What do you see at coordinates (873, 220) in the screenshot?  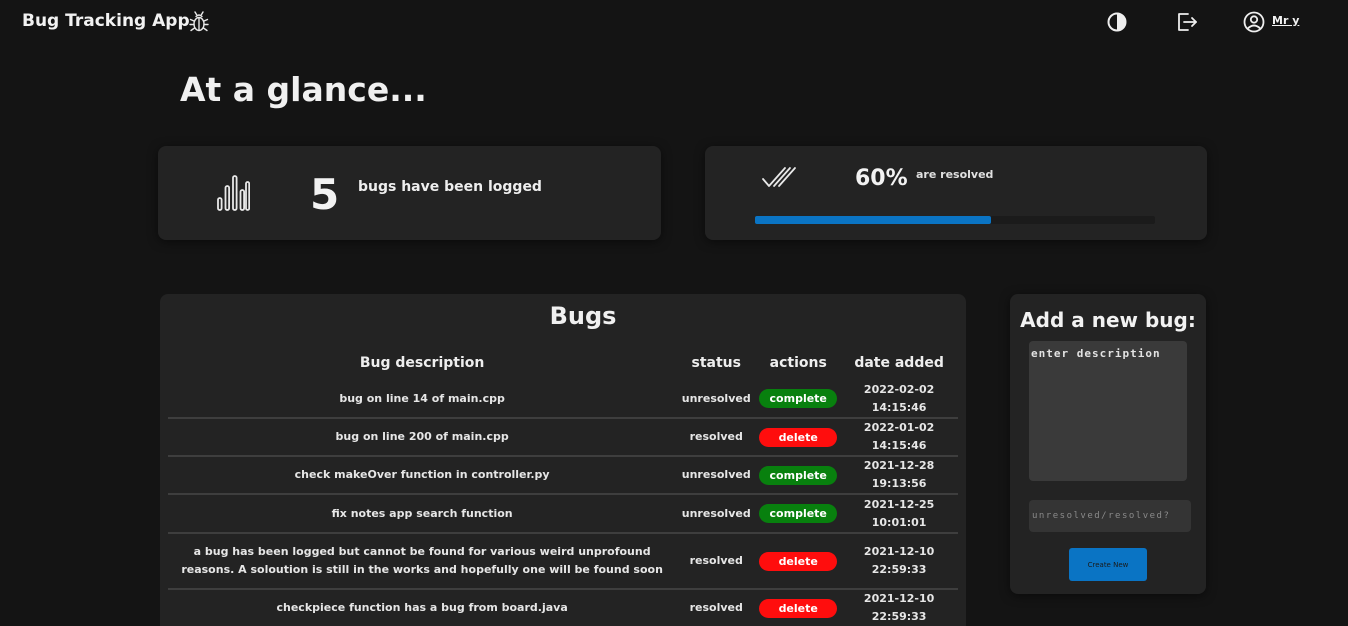 I see `resolved-progress-fill` at bounding box center [873, 220].